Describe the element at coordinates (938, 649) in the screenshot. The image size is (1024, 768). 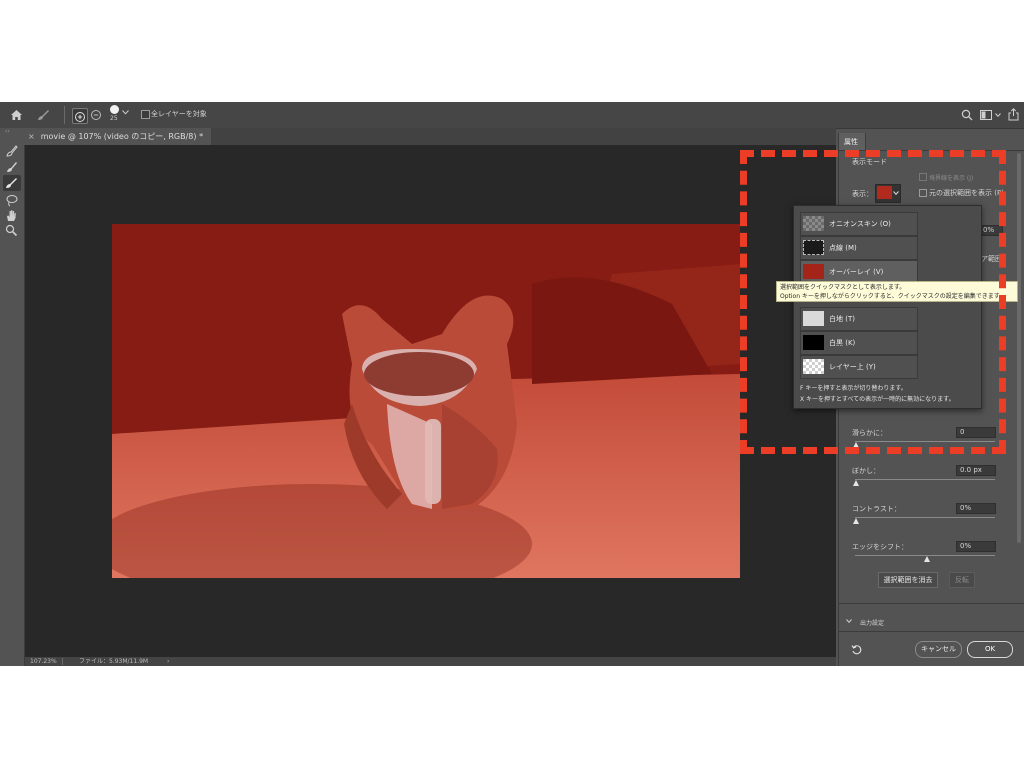
I see `cancel-button: キャンセル` at that location.